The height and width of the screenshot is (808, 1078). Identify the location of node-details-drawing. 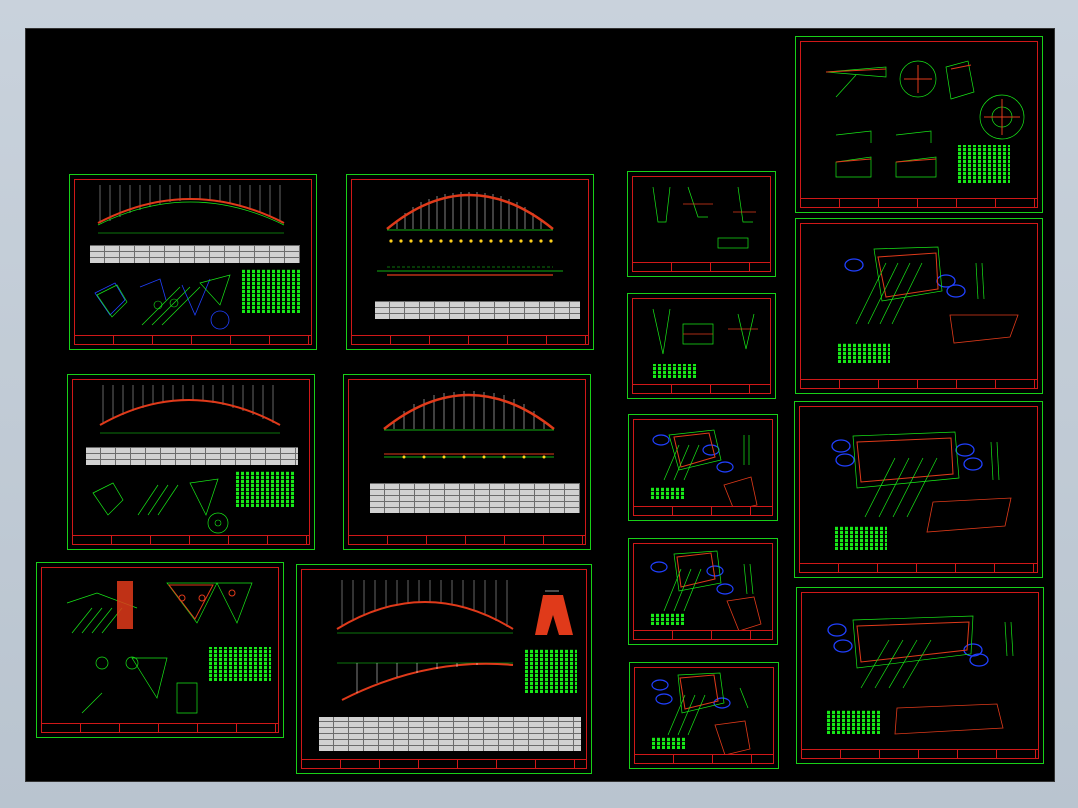
(925, 119).